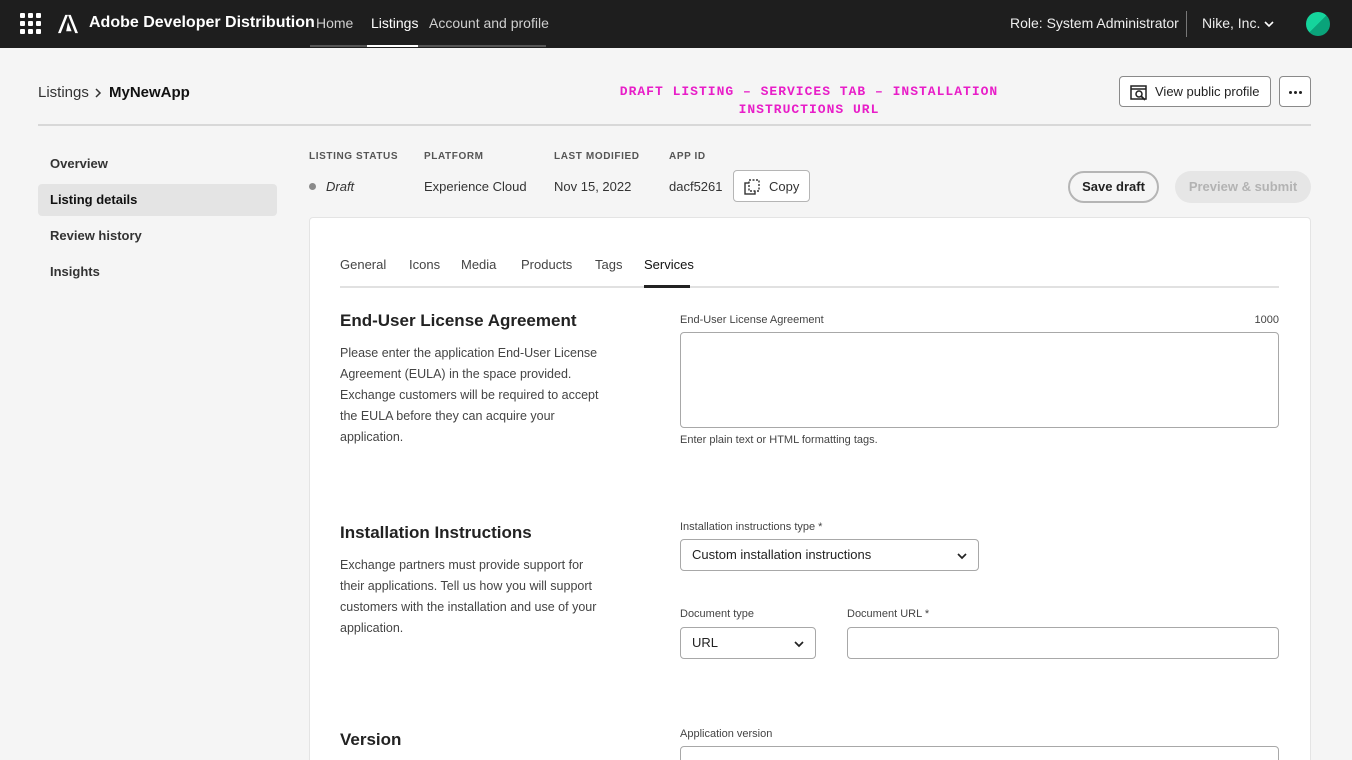 Image resolution: width=1352 pixels, height=760 pixels. I want to click on last-modified-value: Nov 15, 2022, so click(593, 186).